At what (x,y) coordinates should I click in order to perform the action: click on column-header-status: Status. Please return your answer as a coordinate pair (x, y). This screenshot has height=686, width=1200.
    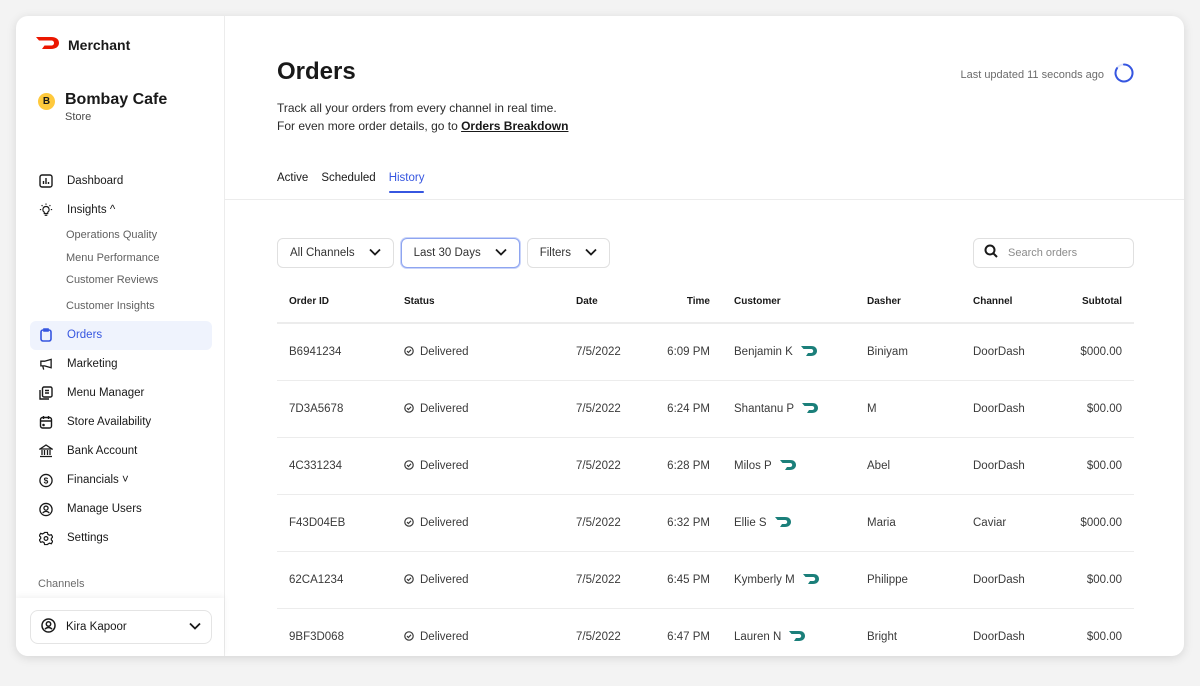
    Looking at the image, I should click on (478, 302).